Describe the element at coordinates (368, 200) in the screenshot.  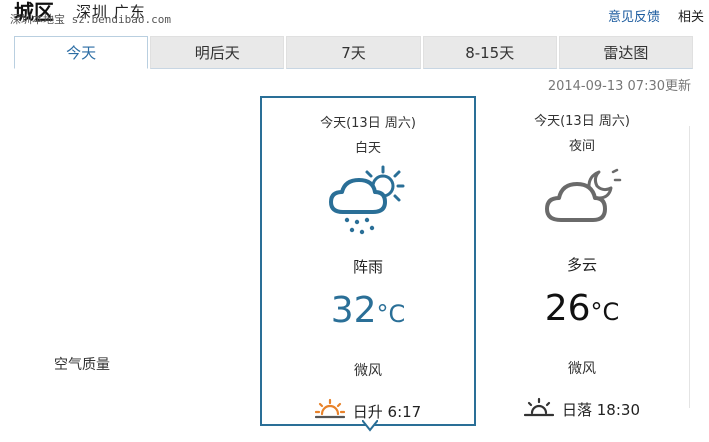
I see `thunder-shower-icon` at that location.